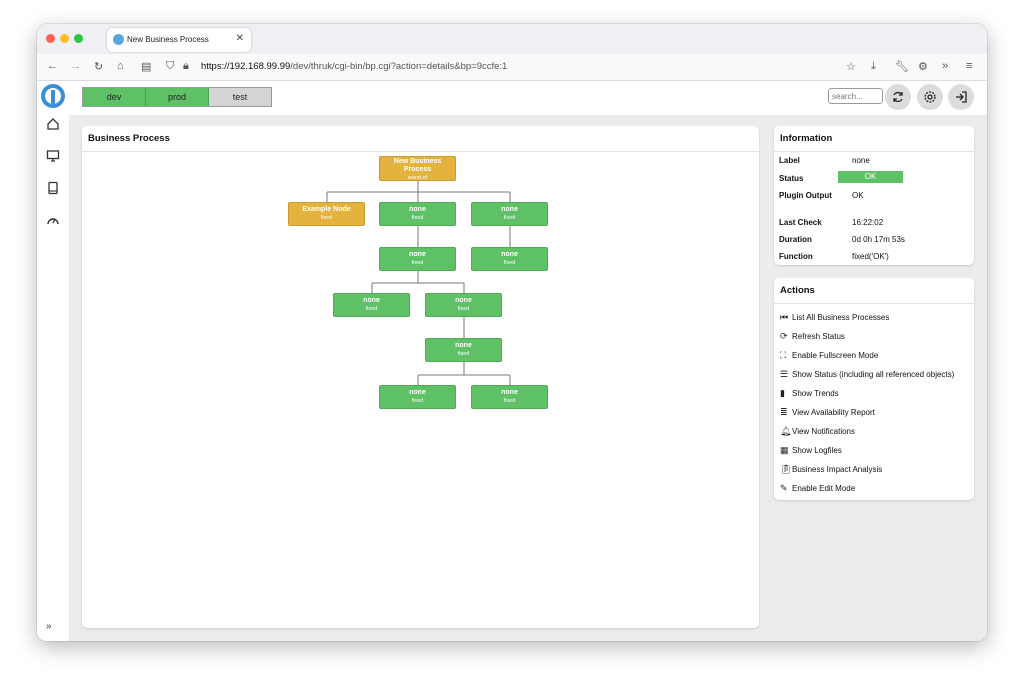 Image resolution: width=1024 pixels, height=689 pixels. I want to click on action-fullscreen: ⛶ Enable Fullscreen Mode, so click(829, 355).